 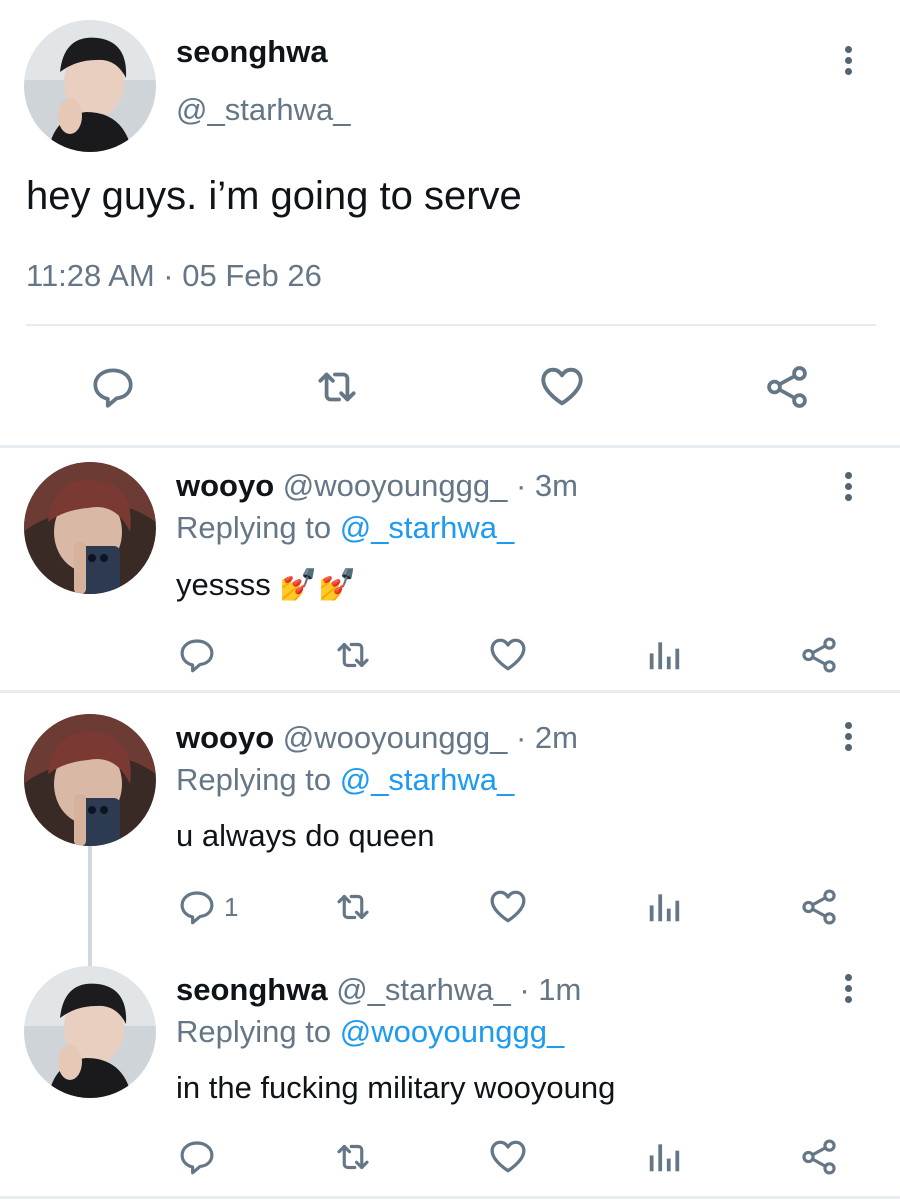 What do you see at coordinates (274, 196) in the screenshot?
I see `tweet-text: hey guys. i’m going to serve` at bounding box center [274, 196].